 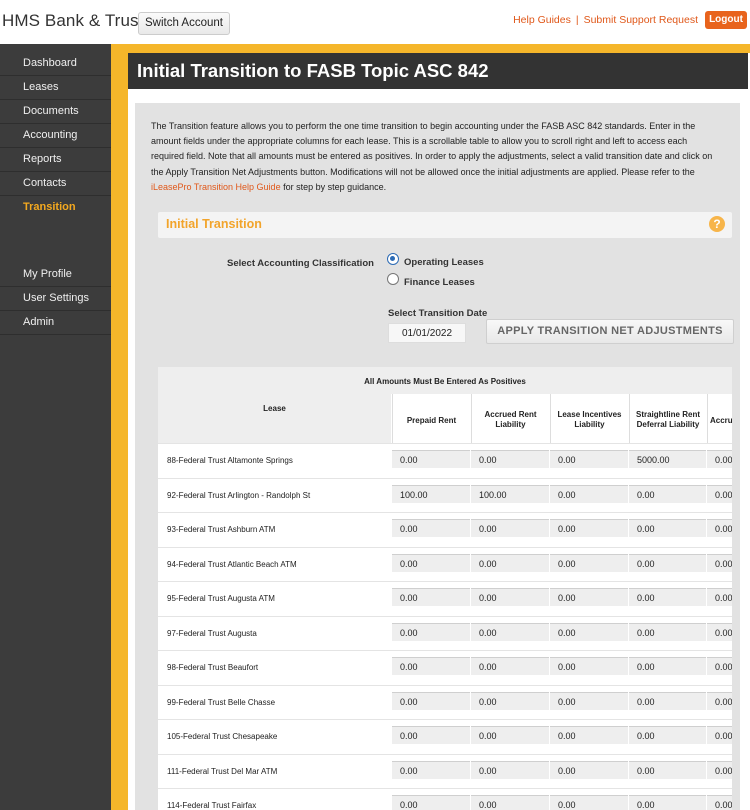 I want to click on lease-name: 99-Federal Trust Belle Chasse, so click(x=221, y=702).